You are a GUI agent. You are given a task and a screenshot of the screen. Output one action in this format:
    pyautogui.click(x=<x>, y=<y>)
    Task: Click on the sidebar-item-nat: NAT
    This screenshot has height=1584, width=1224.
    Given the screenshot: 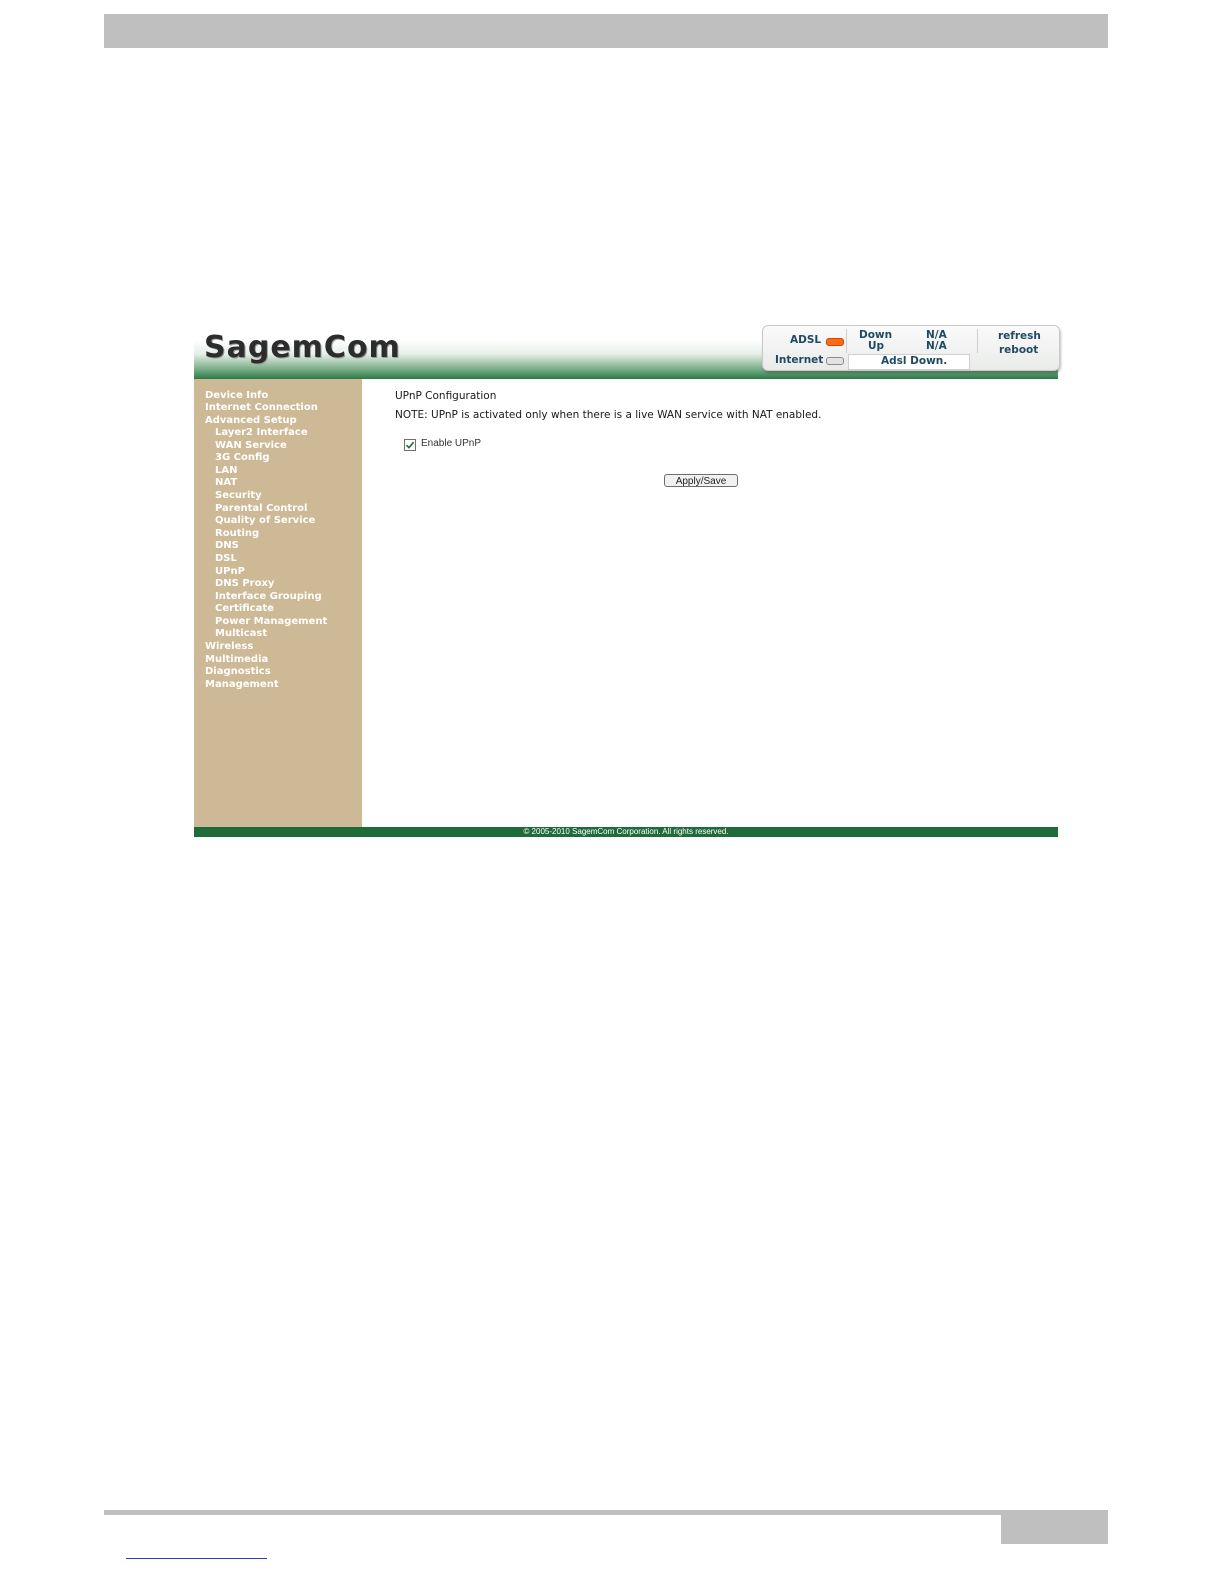 What is the action you would take?
    pyautogui.click(x=226, y=482)
    